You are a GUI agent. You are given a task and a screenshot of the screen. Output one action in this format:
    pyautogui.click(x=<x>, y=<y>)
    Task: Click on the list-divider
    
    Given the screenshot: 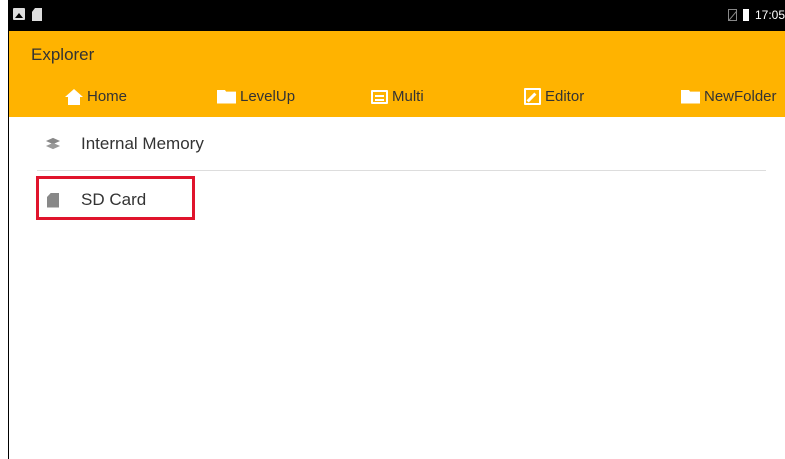 What is the action you would take?
    pyautogui.click(x=401, y=170)
    